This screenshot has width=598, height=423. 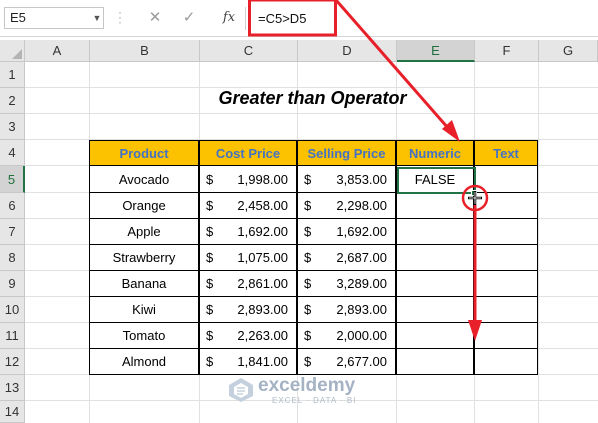 What do you see at coordinates (262, 361) in the screenshot?
I see `cell-value: 1,841.00` at bounding box center [262, 361].